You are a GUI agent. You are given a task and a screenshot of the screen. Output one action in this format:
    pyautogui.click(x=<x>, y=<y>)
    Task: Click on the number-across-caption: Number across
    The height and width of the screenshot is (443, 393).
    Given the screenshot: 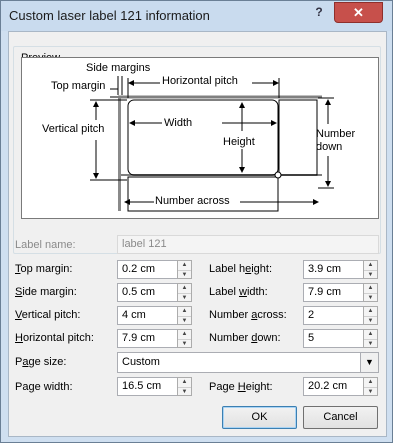 What is the action you would take?
    pyautogui.click(x=192, y=201)
    